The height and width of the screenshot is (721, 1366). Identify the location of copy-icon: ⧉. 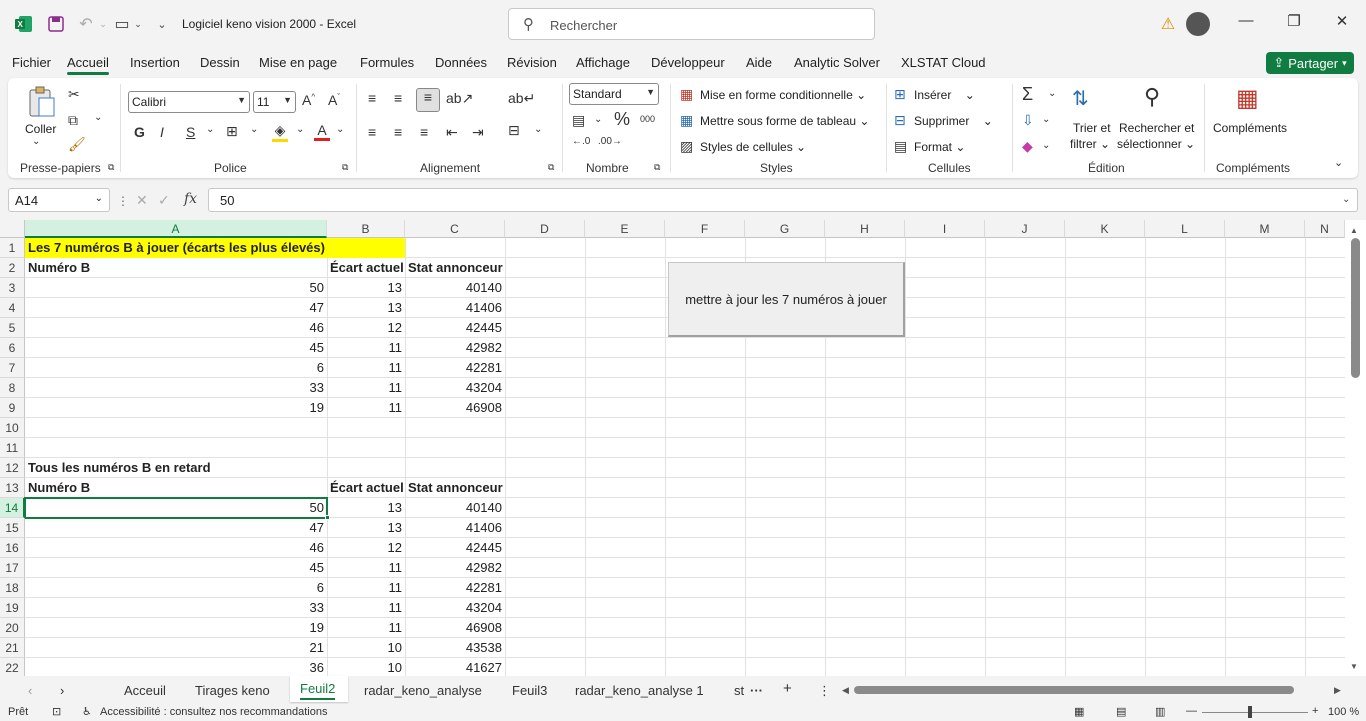
(73, 120).